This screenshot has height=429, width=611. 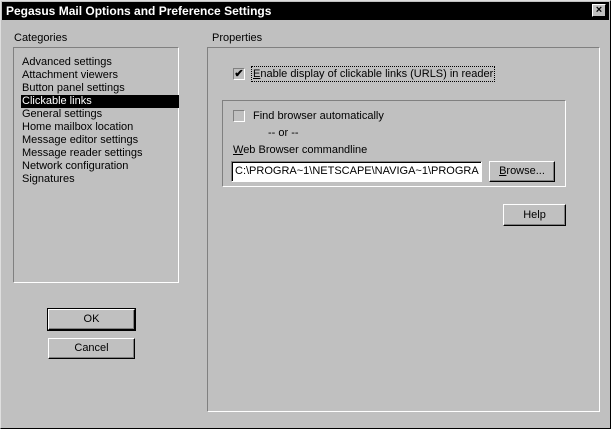 I want to click on or-separator: -- or --, so click(x=283, y=133).